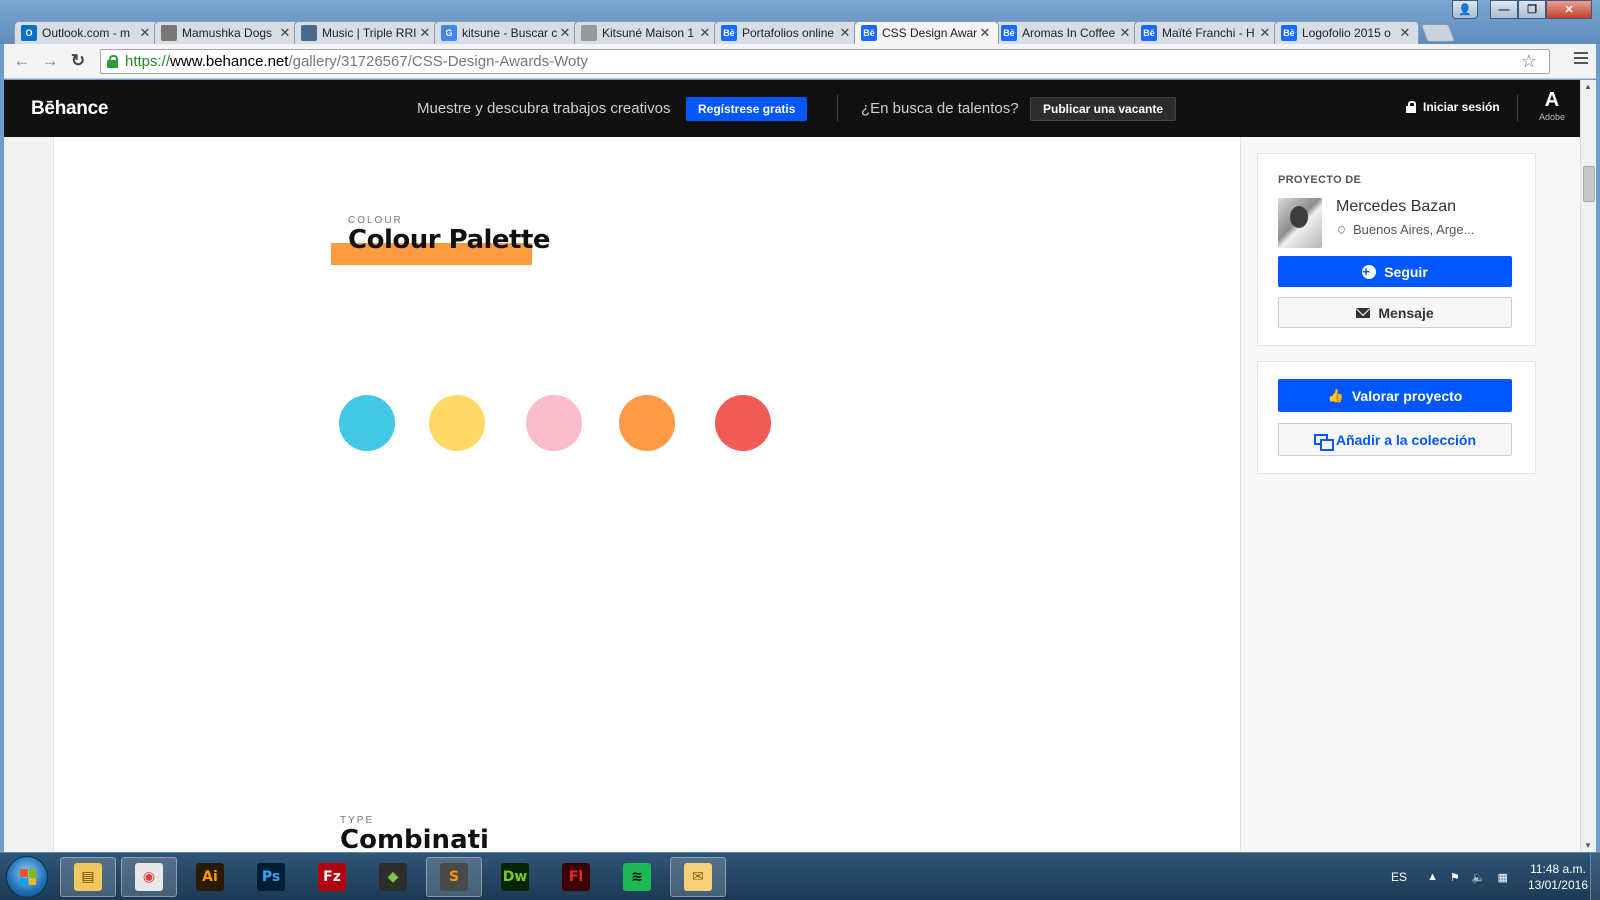  I want to click on browser-tab: Bē Maïté Franchi - H ✕, so click(1206, 32).